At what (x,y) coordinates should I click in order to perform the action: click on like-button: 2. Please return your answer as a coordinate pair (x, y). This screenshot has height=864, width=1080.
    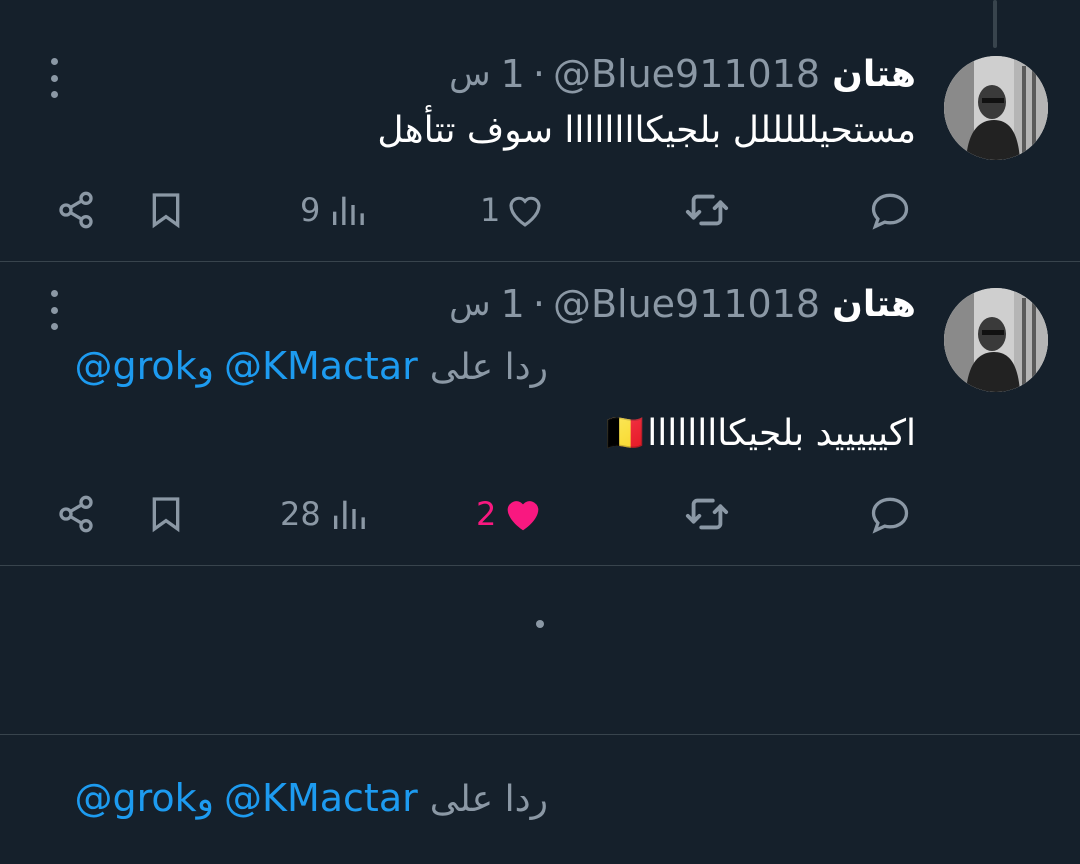
    Looking at the image, I should click on (511, 514).